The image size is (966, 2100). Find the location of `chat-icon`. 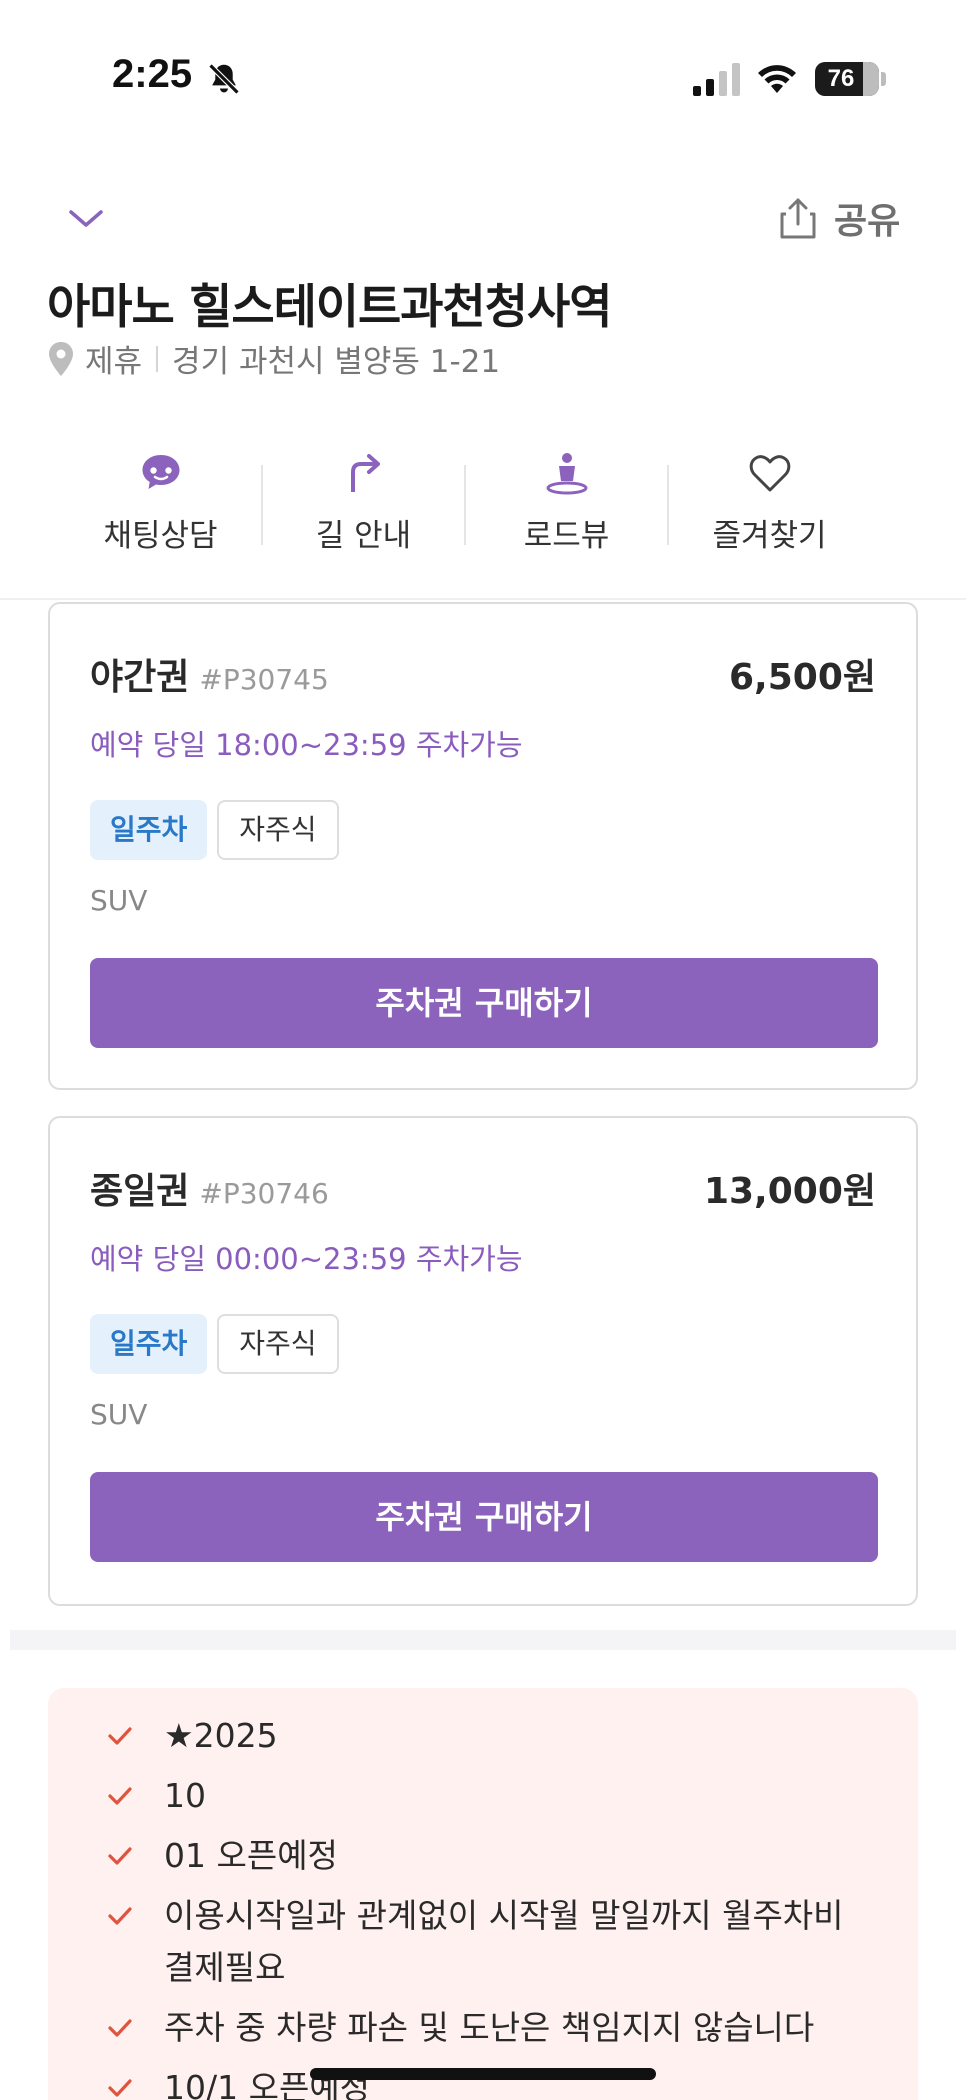

chat-icon is located at coordinates (160, 472).